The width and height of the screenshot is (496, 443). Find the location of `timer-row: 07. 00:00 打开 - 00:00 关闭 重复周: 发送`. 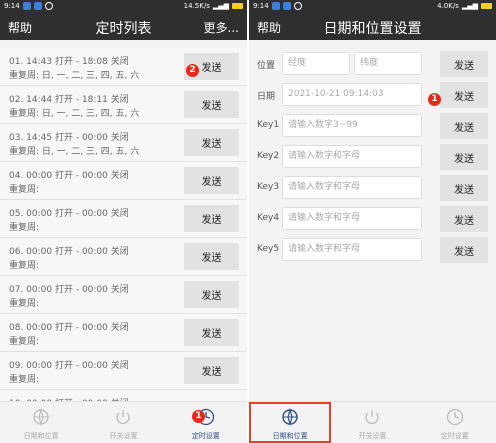

timer-row: 07. 00:00 打开 - 00:00 关闭 重复周: 发送 is located at coordinates (123, 295).